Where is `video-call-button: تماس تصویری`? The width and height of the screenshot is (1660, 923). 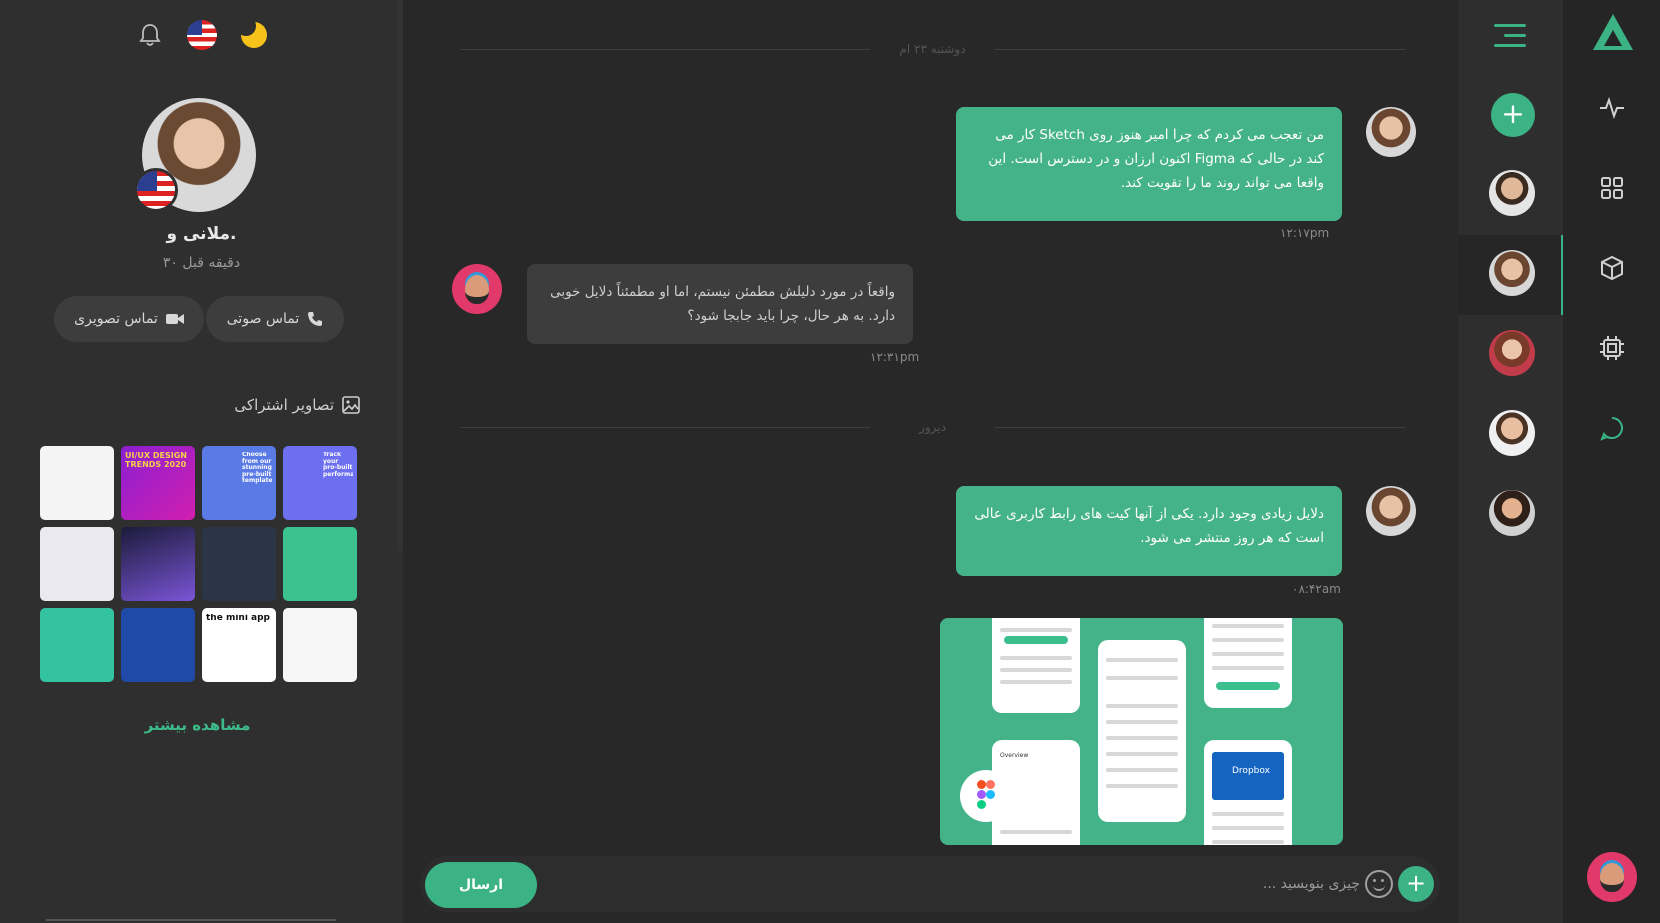
video-call-button: تماس تصویری is located at coordinates (129, 319).